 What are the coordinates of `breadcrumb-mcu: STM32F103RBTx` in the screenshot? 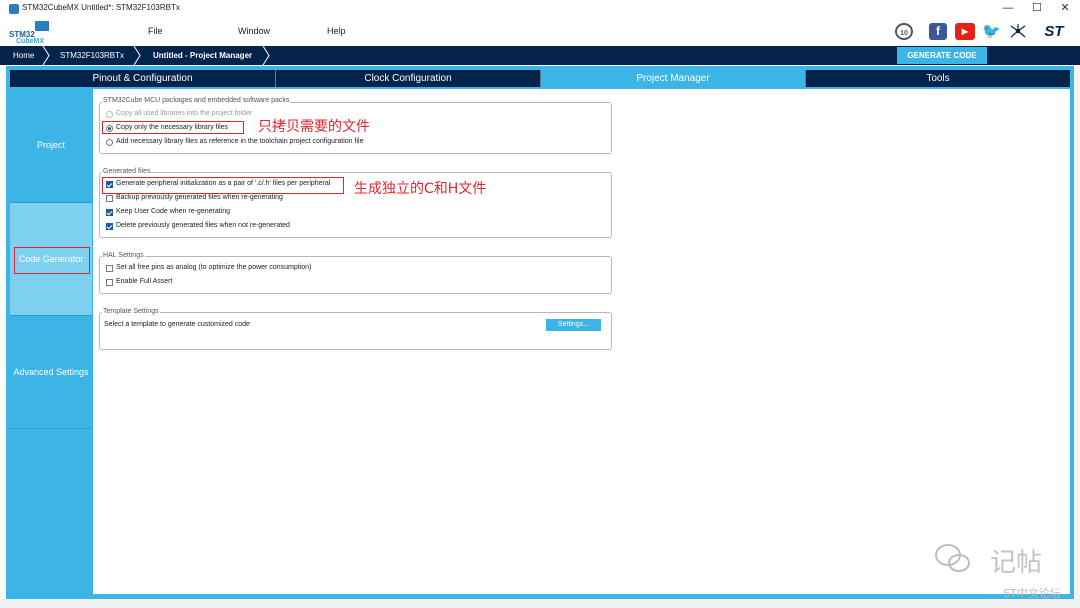 It's located at (92, 55).